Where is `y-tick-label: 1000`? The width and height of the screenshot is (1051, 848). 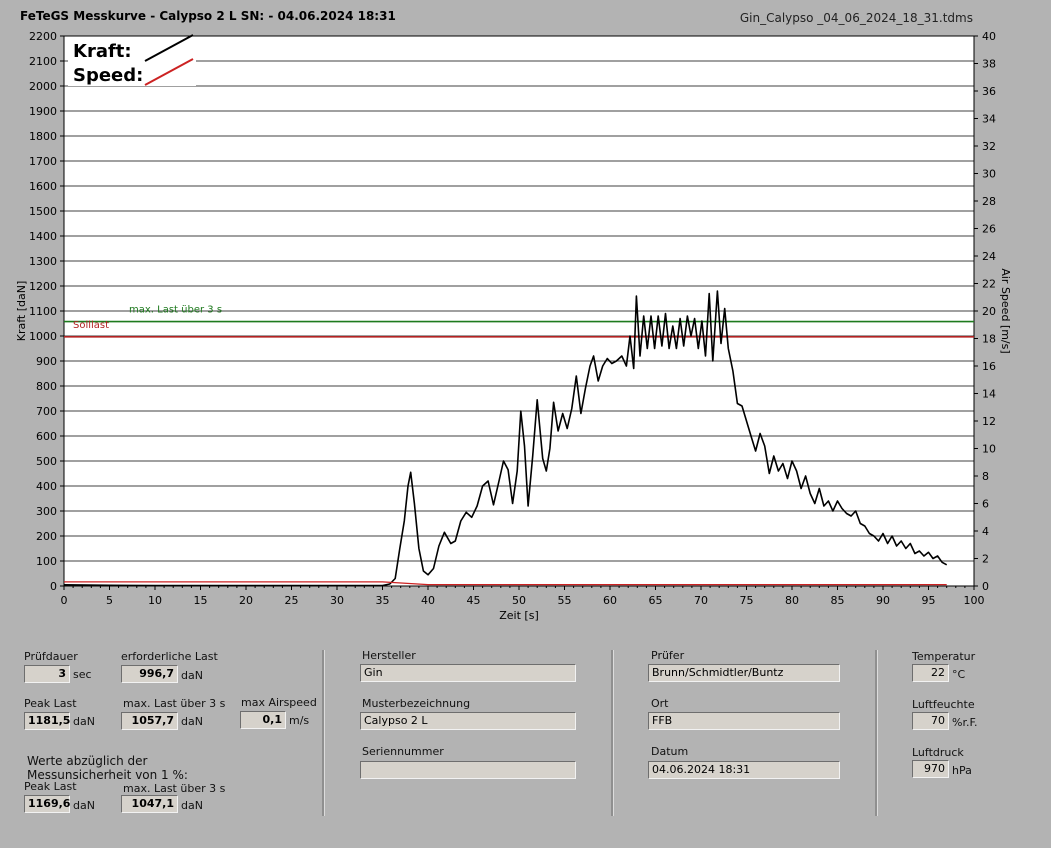
y-tick-label: 1000 is located at coordinates (43, 336).